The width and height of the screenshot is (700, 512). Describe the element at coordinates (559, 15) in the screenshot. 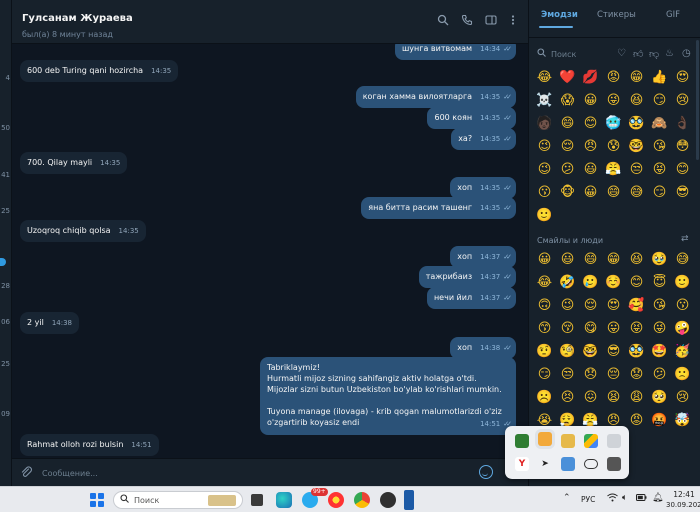

I see `tab-emoji: Эмодзи` at that location.